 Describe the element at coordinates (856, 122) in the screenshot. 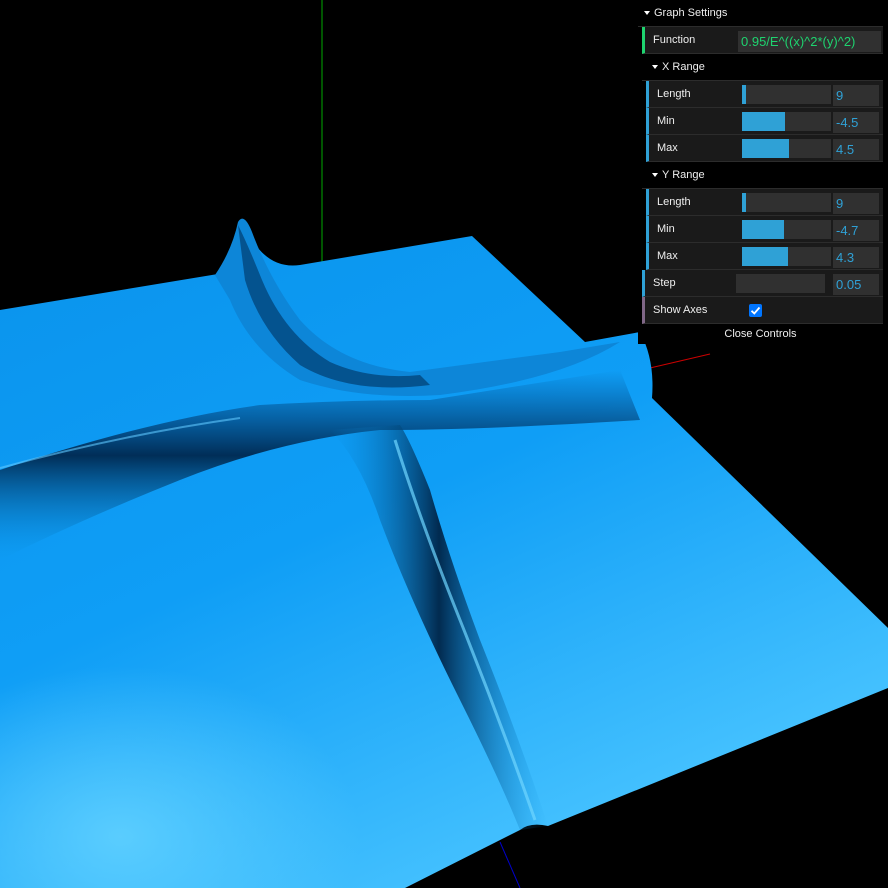

I see `x-min-input: -4.5` at that location.